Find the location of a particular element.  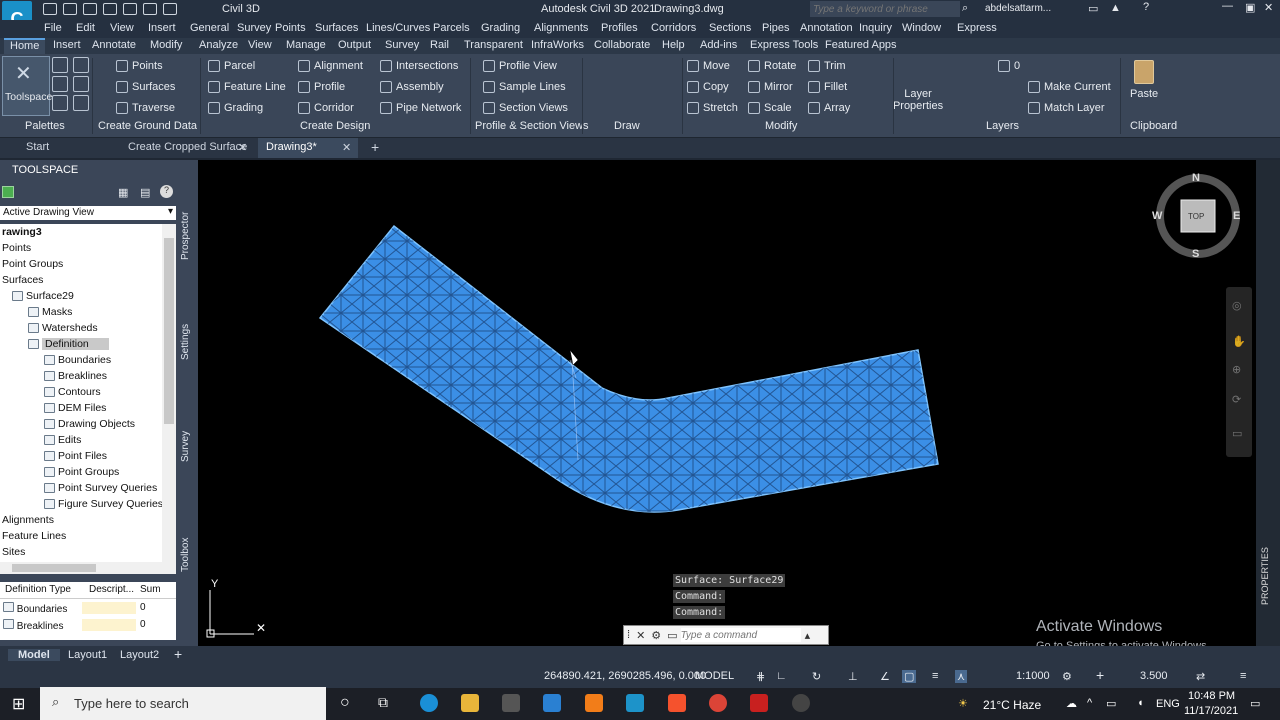

tab-home: Home is located at coordinates (25, 46).